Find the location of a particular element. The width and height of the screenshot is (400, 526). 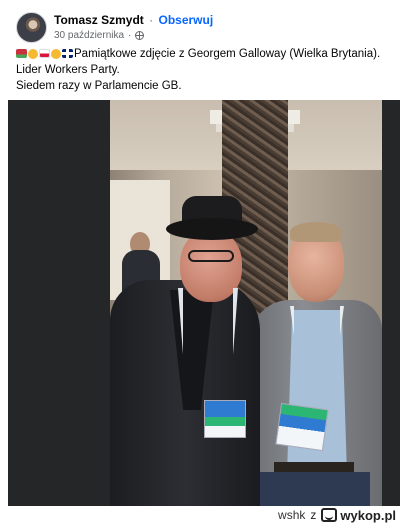

photo-man-right-jeans is located at coordinates (315, 489).